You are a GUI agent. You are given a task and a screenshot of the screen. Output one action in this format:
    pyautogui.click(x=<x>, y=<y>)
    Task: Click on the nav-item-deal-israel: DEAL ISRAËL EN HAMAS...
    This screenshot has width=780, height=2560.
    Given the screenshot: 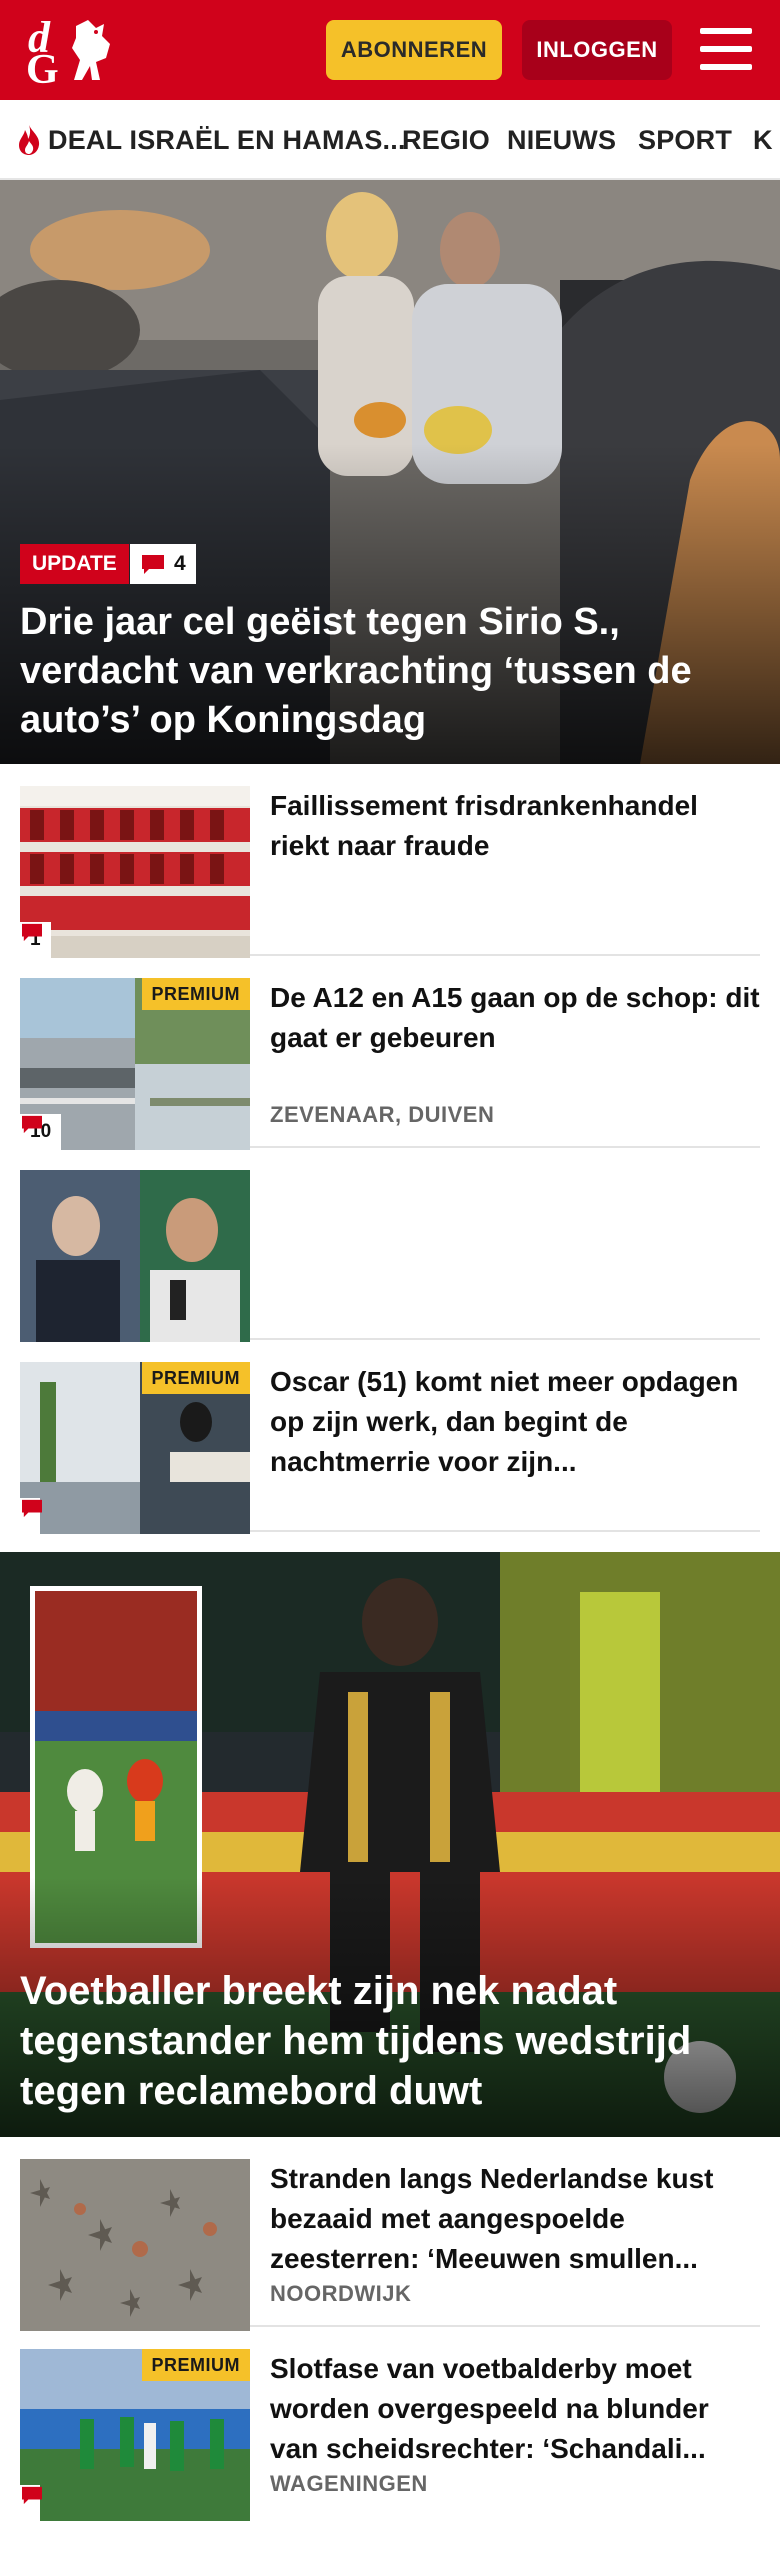 What is the action you would take?
    pyautogui.click(x=211, y=139)
    